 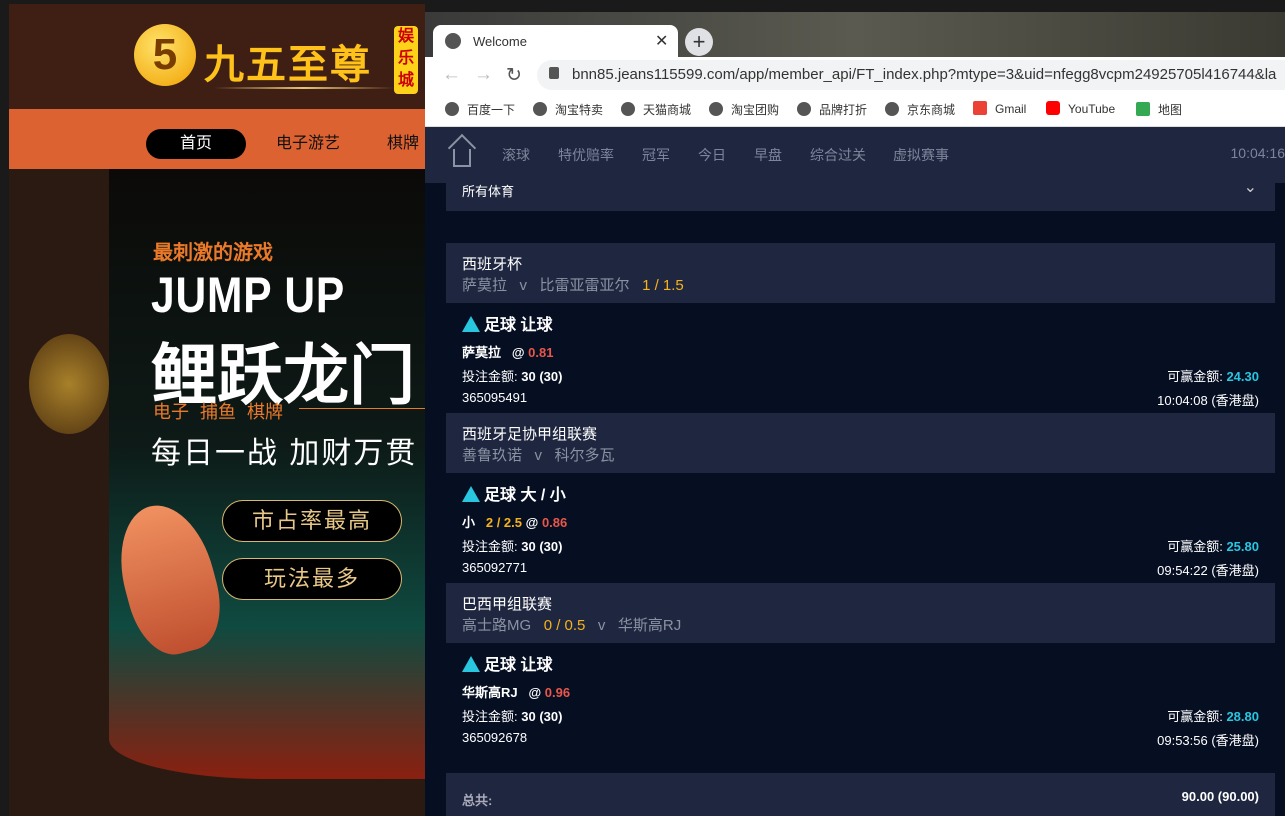 What do you see at coordinates (508, 352) in the screenshot?
I see `bet-pick: 萨莫拉 @ 0.81` at bounding box center [508, 352].